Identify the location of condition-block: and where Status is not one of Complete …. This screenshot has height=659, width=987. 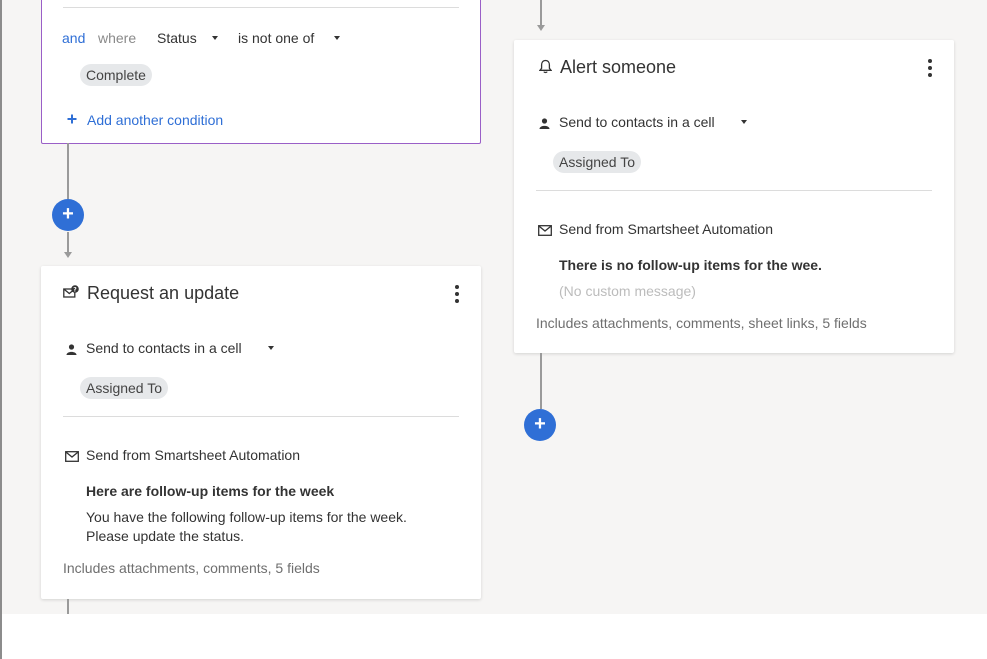
(261, 72).